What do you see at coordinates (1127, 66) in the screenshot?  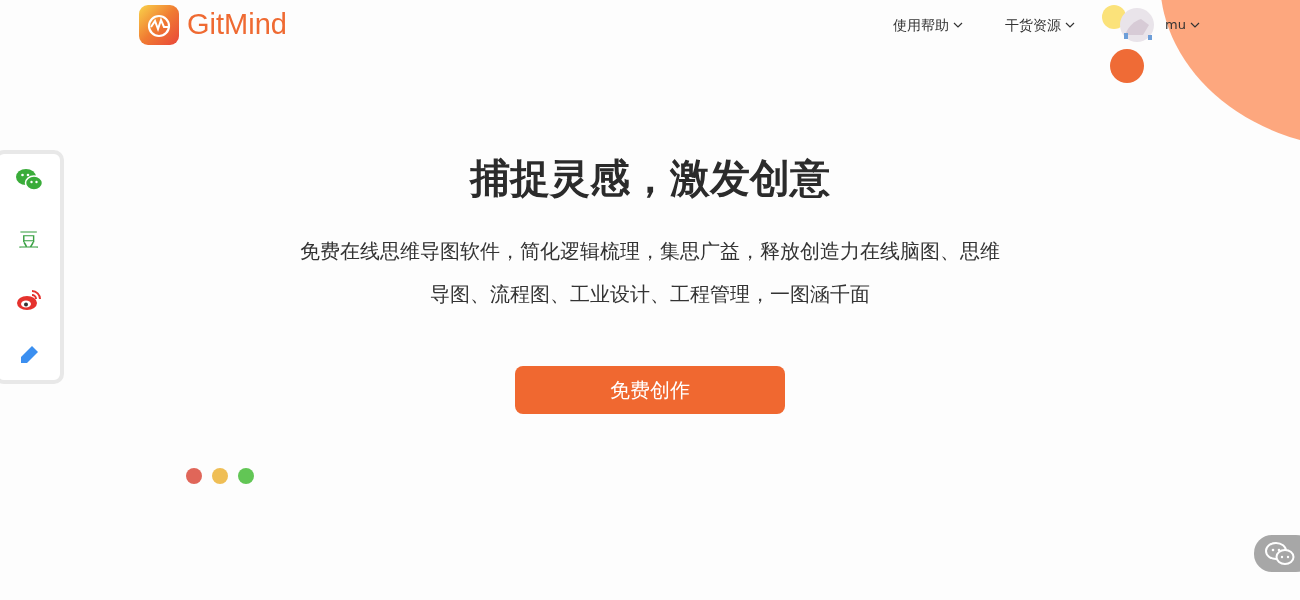 I see `decor-circle` at bounding box center [1127, 66].